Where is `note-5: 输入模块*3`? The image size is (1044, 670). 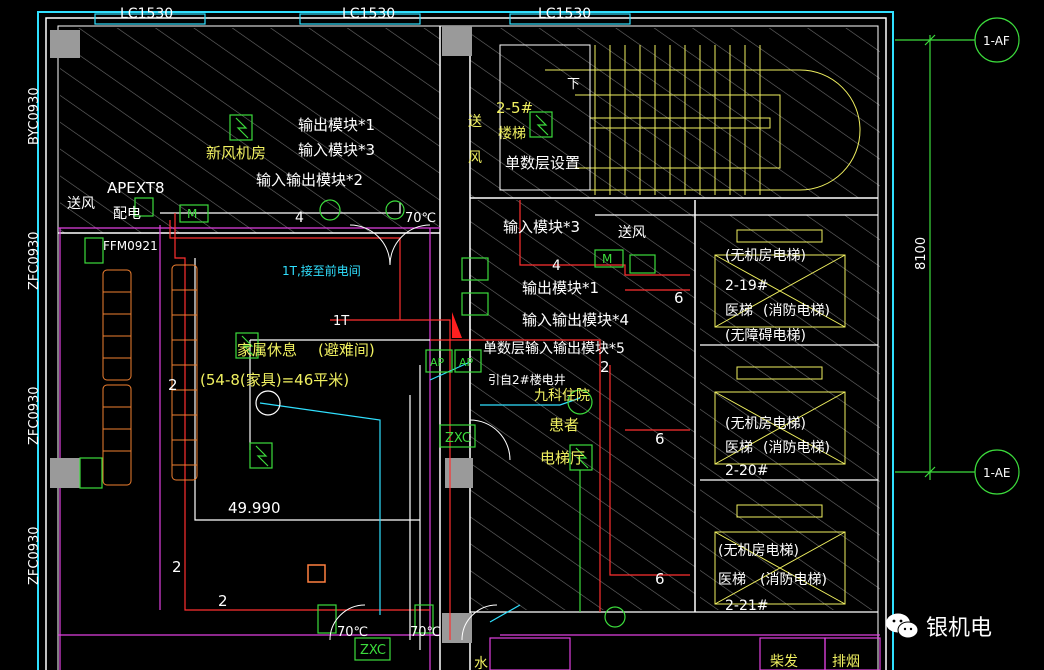 note-5: 输入模块*3 is located at coordinates (541, 227).